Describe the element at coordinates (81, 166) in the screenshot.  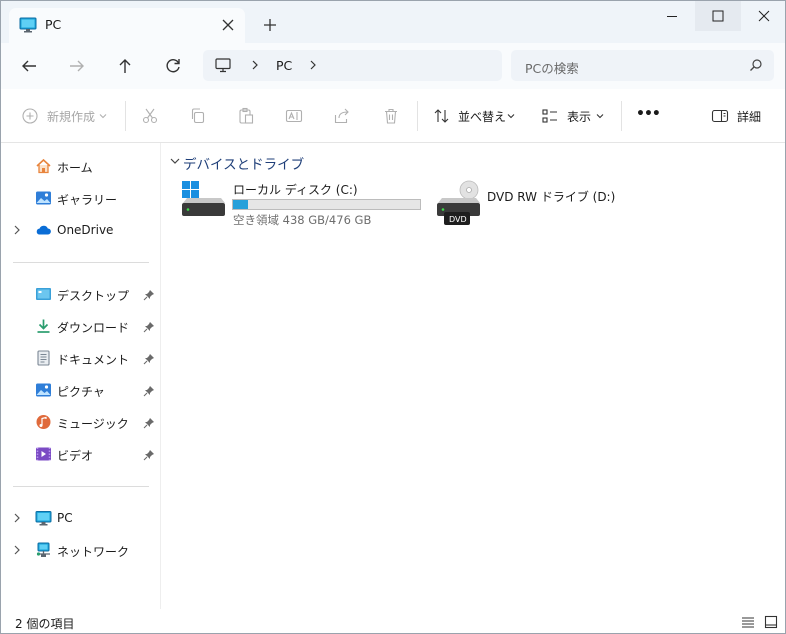
I see `sidebar-item-home: ホーム` at that location.